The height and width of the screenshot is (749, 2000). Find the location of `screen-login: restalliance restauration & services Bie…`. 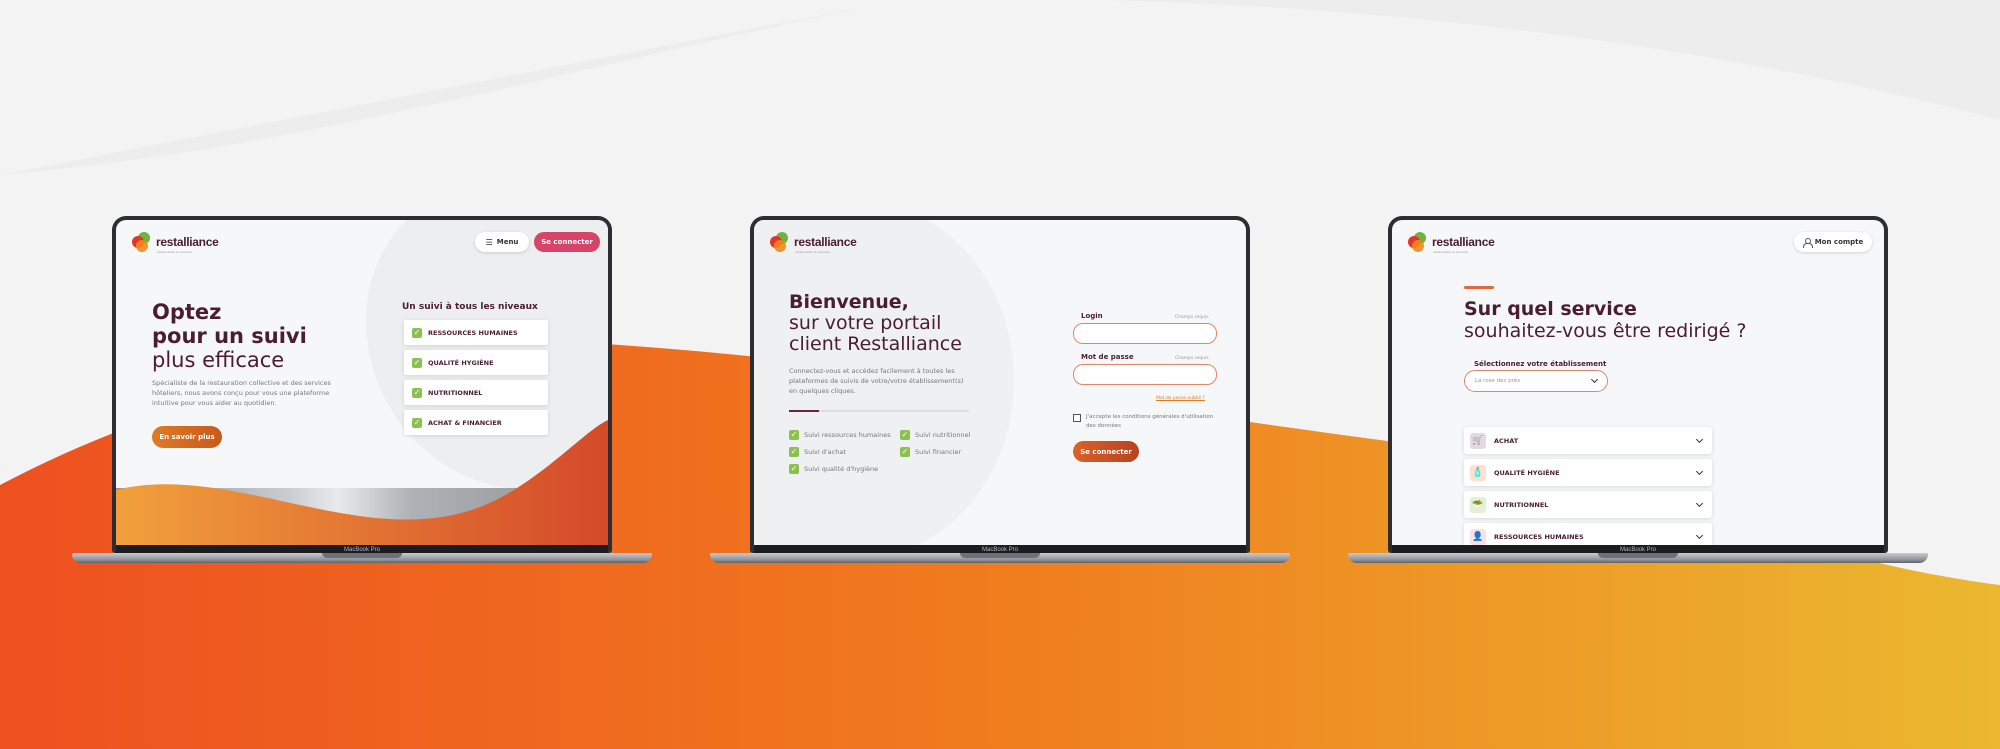

screen-login: restalliance restauration & services Bie… is located at coordinates (1000, 382).